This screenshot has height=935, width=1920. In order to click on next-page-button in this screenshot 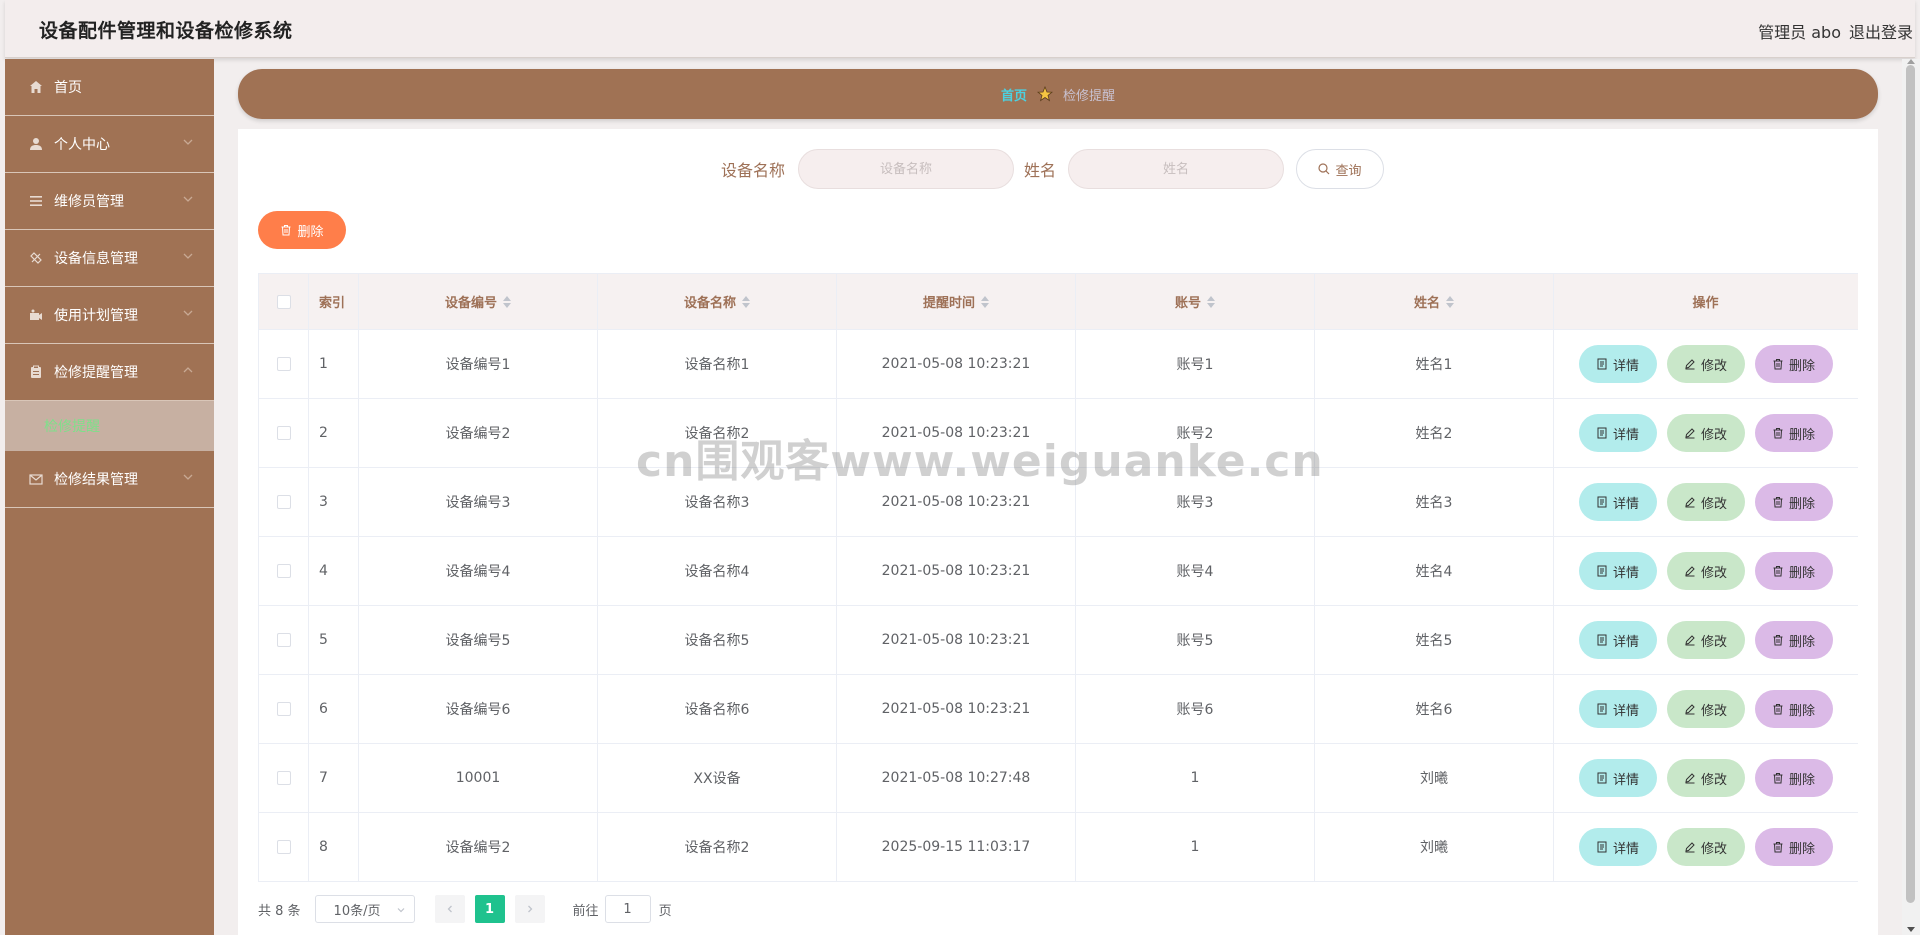, I will do `click(529, 909)`.